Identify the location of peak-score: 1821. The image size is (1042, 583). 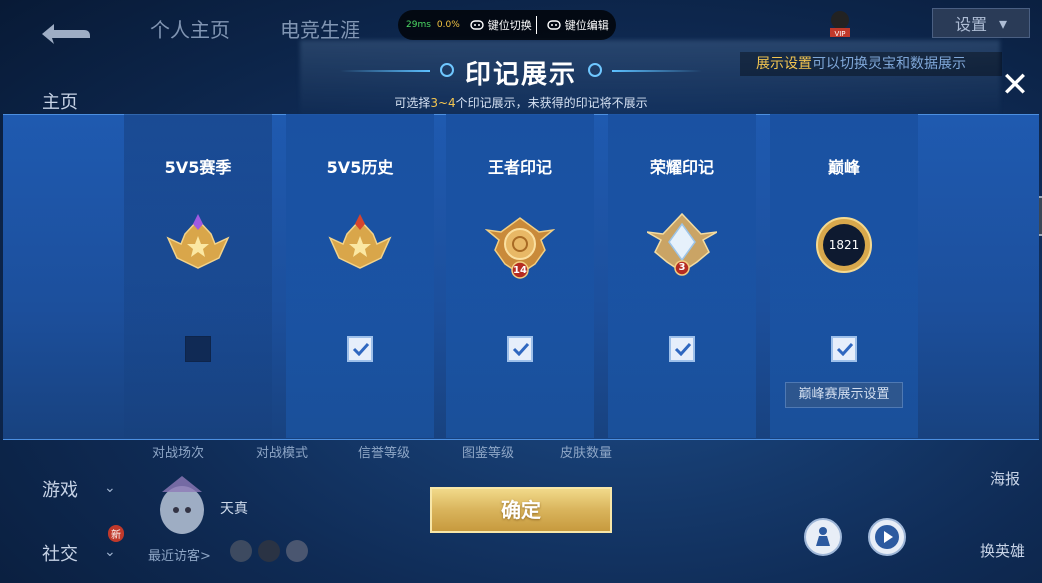
(844, 245).